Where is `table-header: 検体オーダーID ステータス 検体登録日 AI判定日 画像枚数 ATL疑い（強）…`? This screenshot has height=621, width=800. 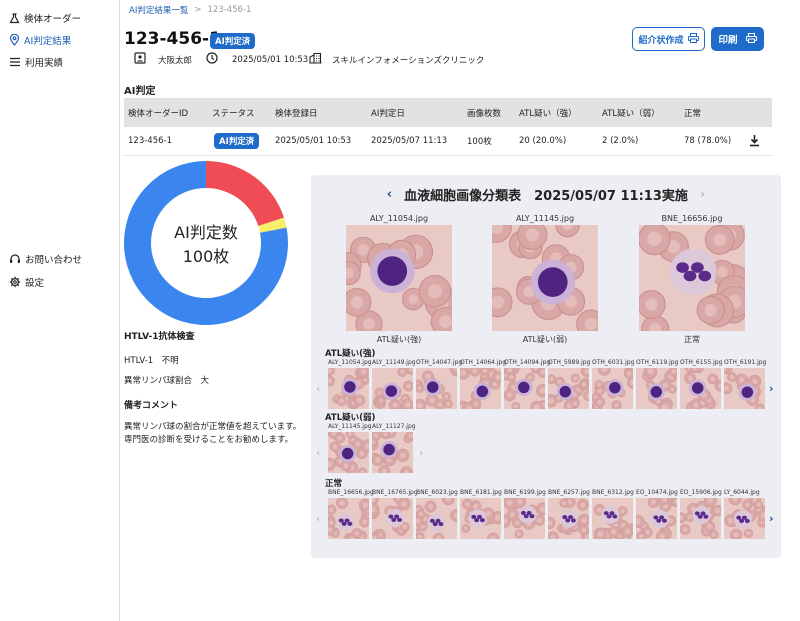 table-header: 検体オーダーID ステータス 検体登録日 AI判定日 画像枚数 ATL疑い（強）… is located at coordinates (448, 112).